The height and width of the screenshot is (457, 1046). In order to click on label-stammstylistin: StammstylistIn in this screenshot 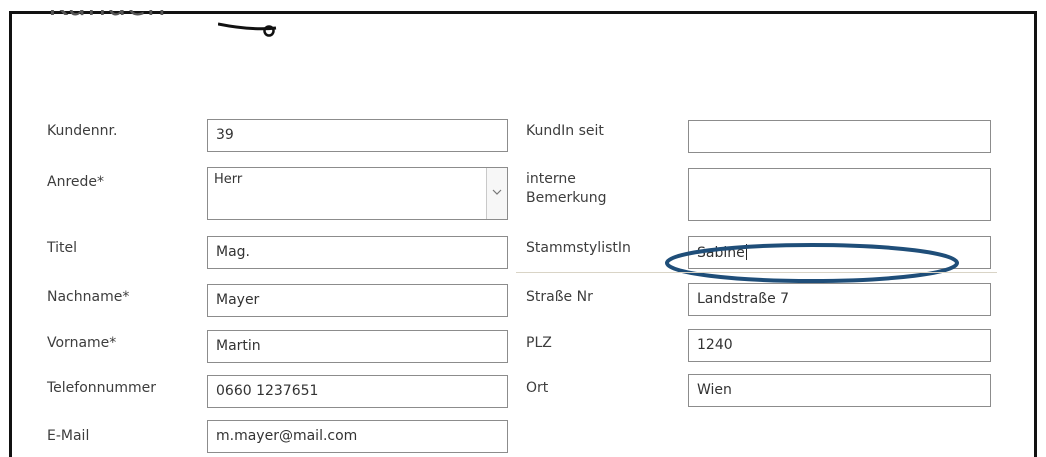, I will do `click(578, 248)`.